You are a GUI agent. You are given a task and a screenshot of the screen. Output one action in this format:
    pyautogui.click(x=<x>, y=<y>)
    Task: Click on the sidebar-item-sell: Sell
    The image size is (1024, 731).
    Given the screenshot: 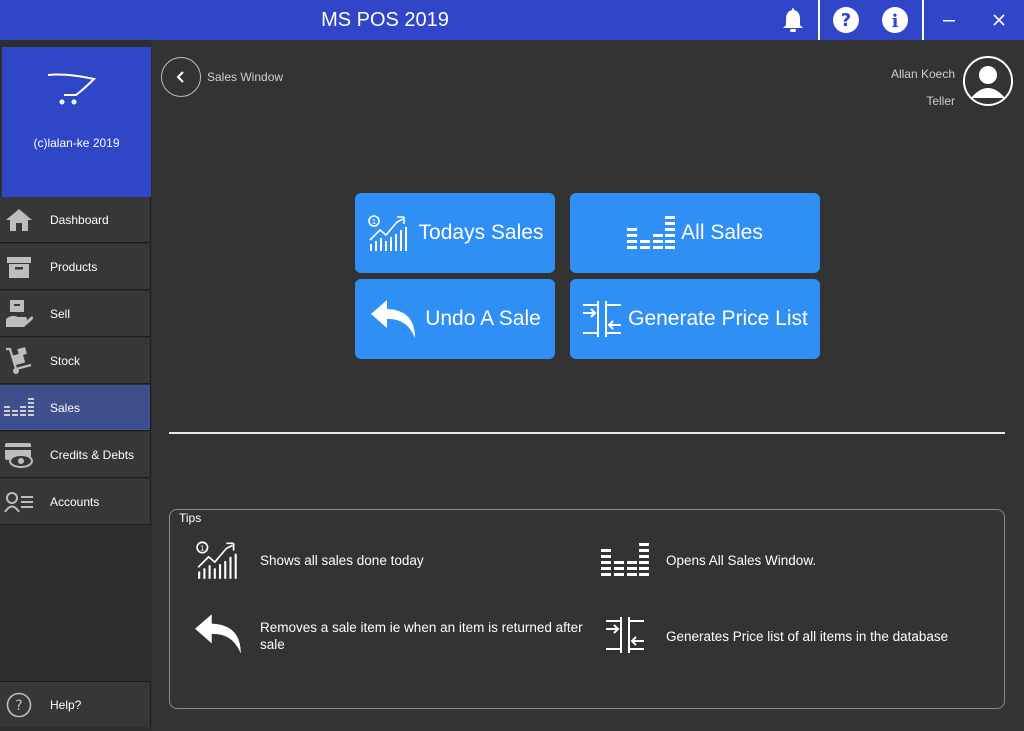 What is the action you would take?
    pyautogui.click(x=75, y=314)
    